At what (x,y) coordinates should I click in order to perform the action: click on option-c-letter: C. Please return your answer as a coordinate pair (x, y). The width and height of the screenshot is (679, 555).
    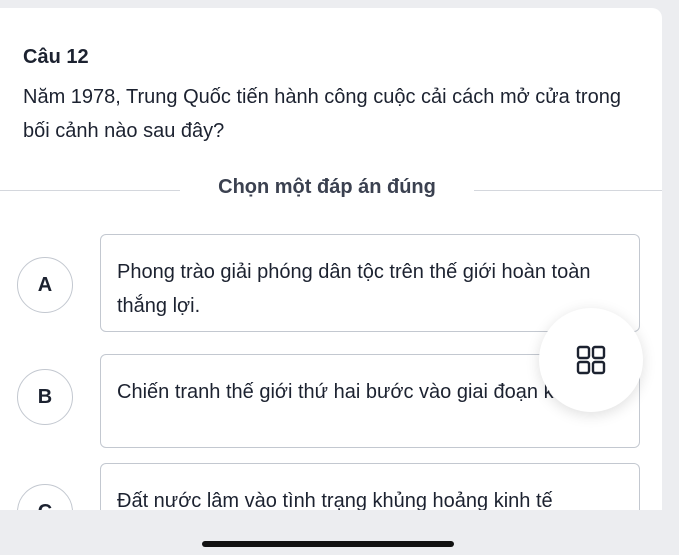
    Looking at the image, I should click on (45, 497).